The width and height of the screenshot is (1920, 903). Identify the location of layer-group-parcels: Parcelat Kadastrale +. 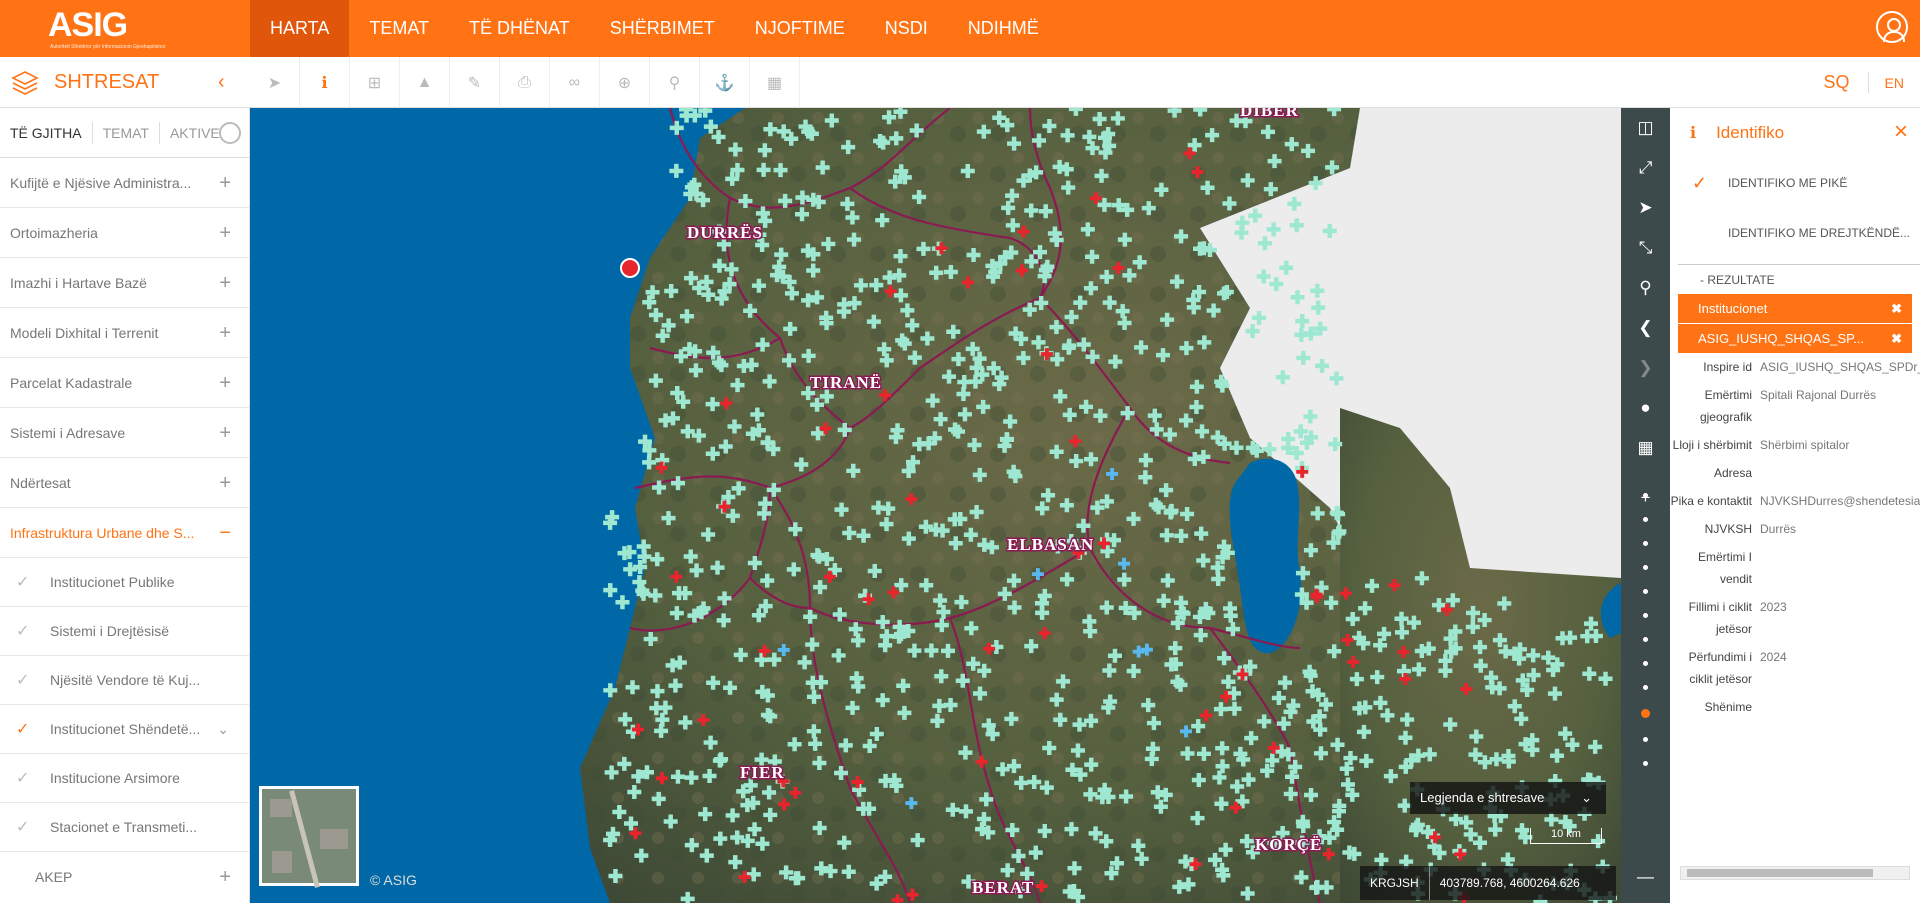
(124, 383).